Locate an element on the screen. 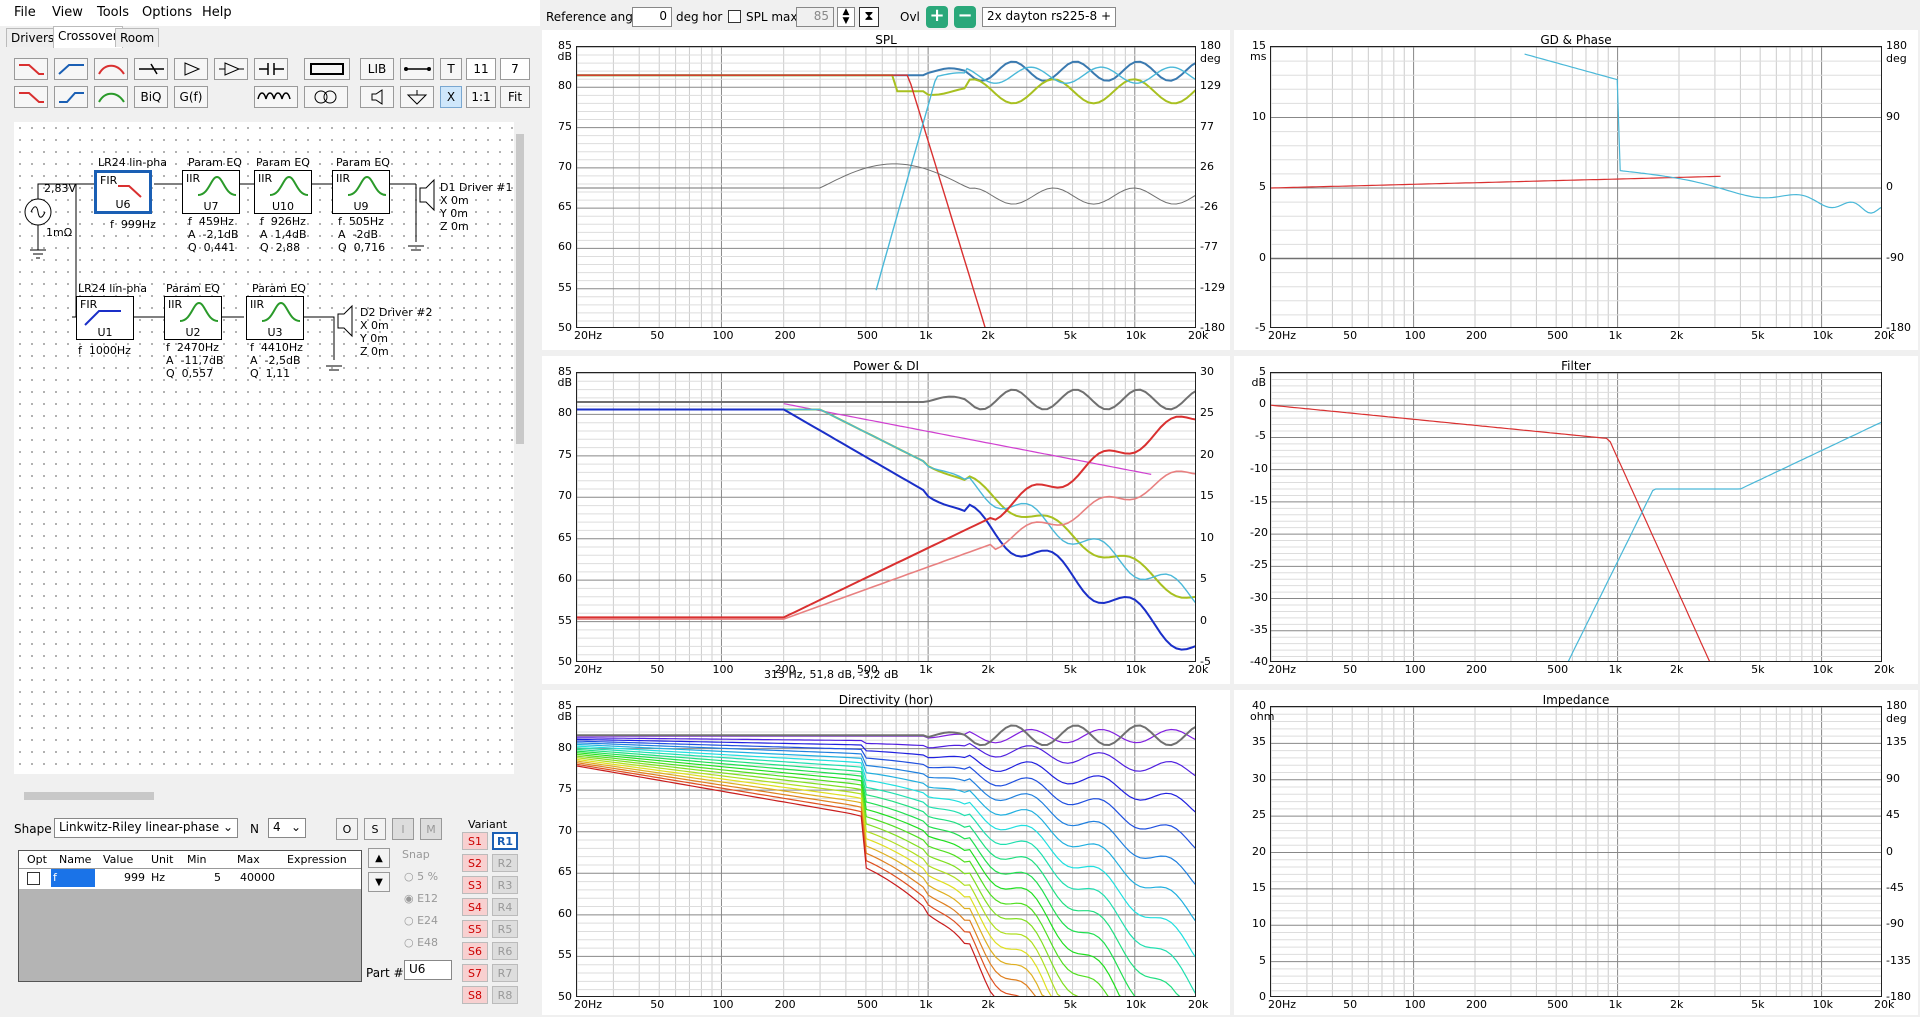 The image size is (1920, 1017). gd-svg is located at coordinates (1576, 187).